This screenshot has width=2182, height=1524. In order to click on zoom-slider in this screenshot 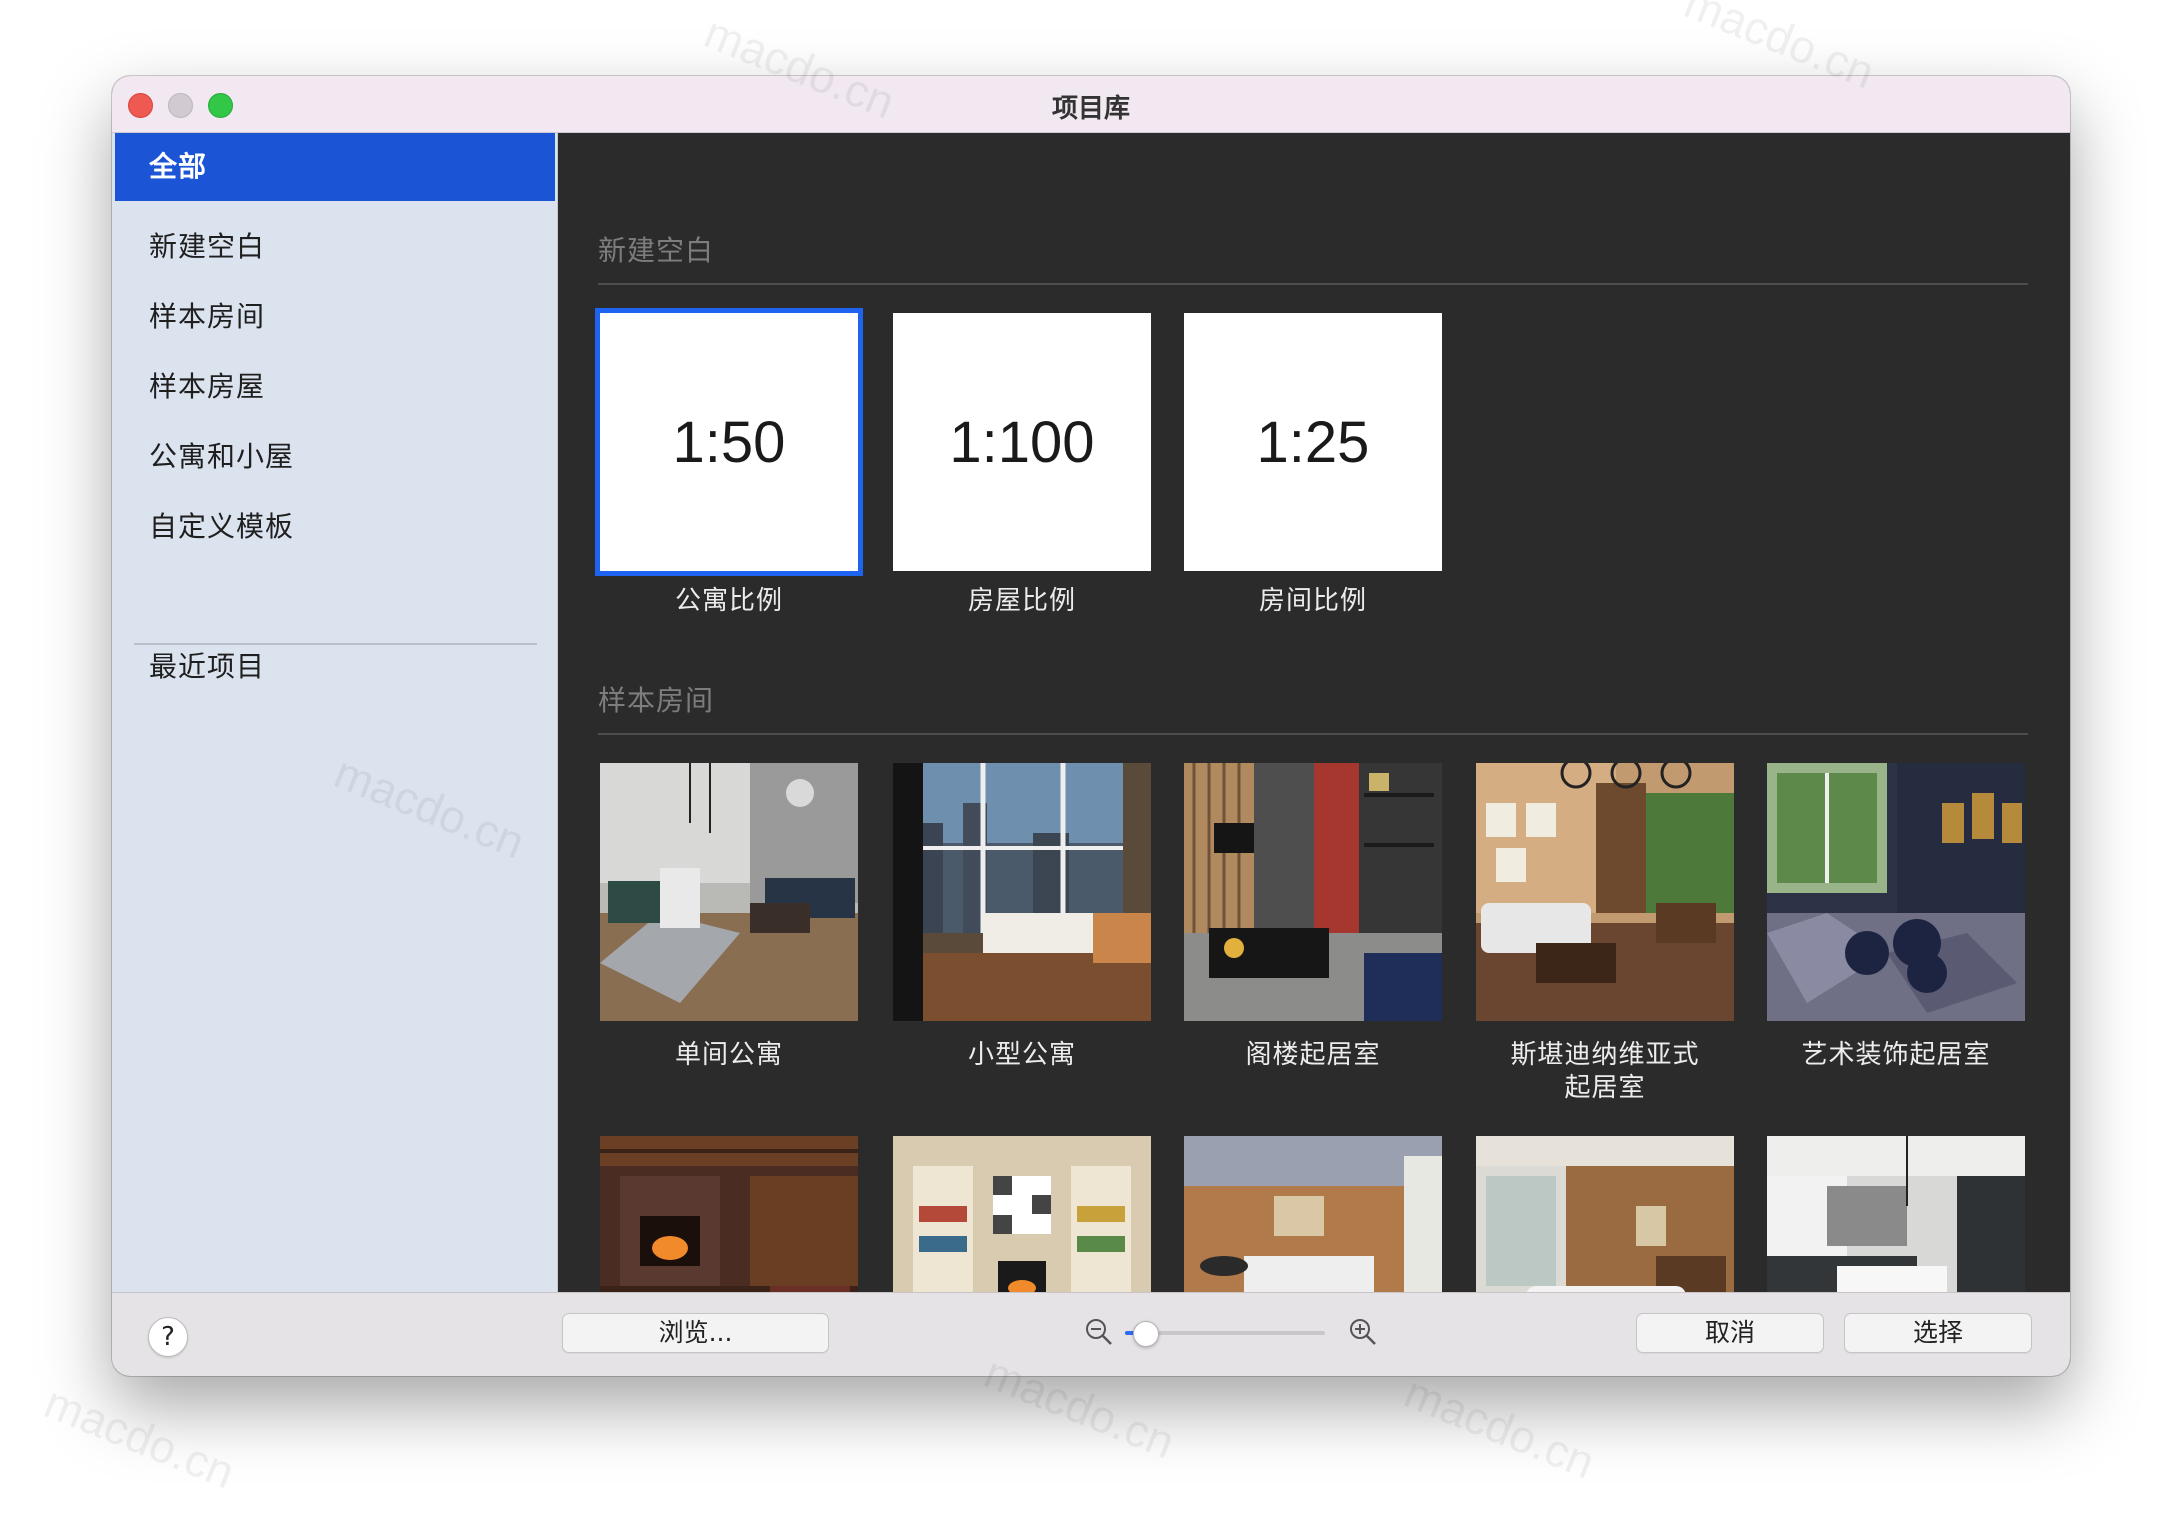, I will do `click(1225, 1334)`.